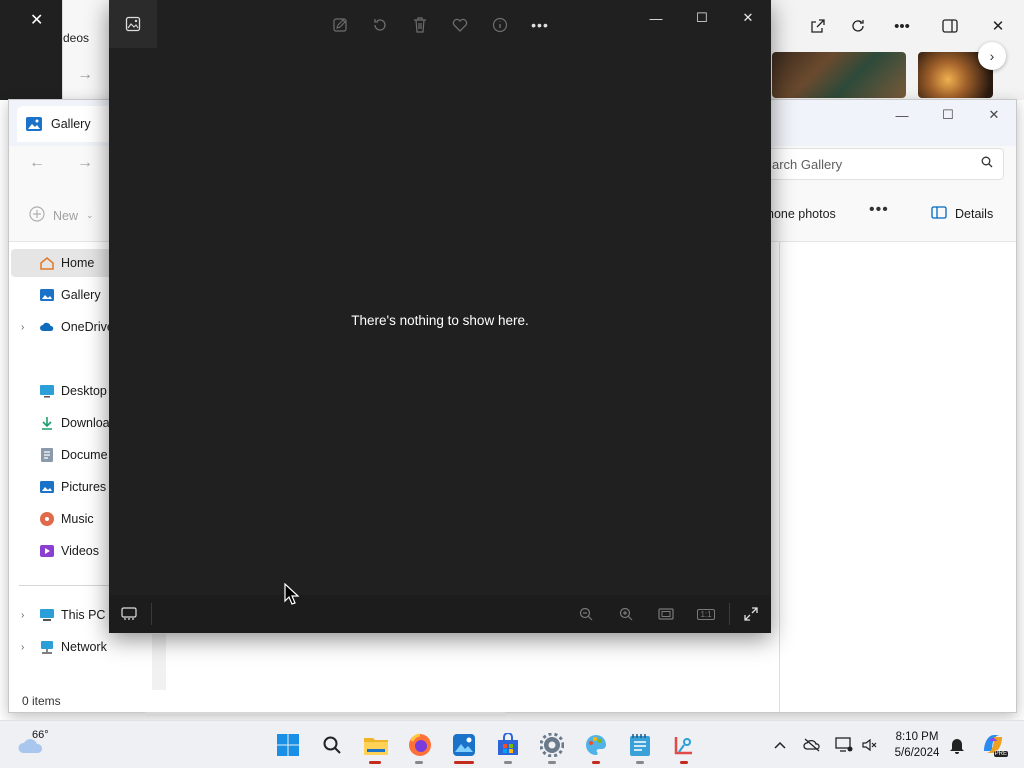  Describe the element at coordinates (420, 745) in the screenshot. I see `firefox-icon` at that location.